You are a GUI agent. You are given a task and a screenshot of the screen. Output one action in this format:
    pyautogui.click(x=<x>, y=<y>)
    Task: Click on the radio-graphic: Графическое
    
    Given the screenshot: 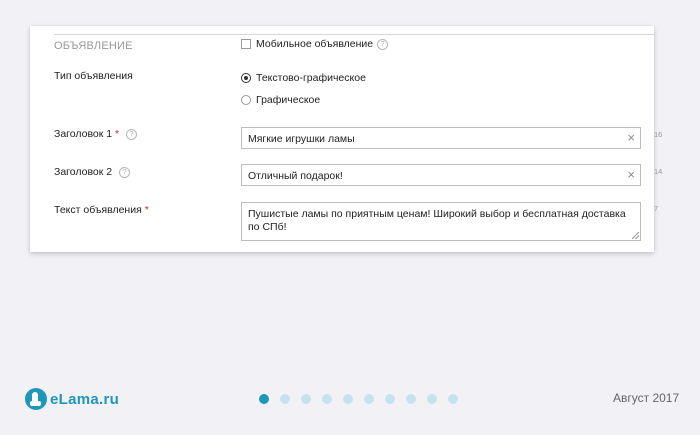 What is the action you would take?
    pyautogui.click(x=280, y=100)
    